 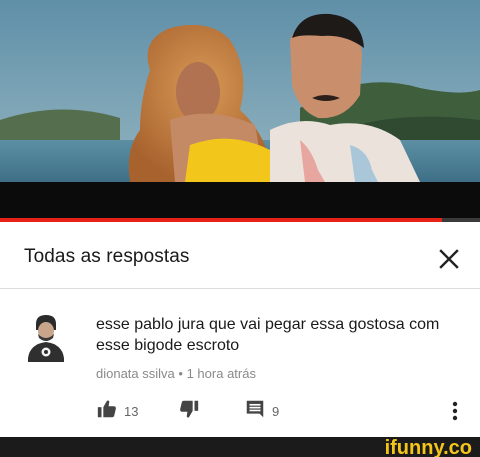 I want to click on watermark-bar: ifunny.co, so click(x=240, y=447).